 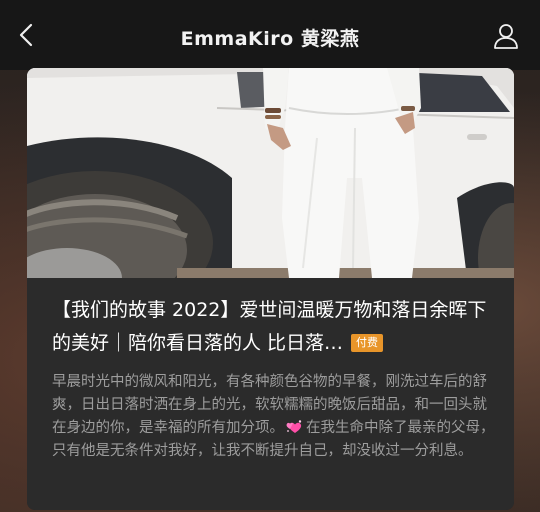 I want to click on top-navigation-bar: EmmaKiro 黄梁燕, so click(x=270, y=35).